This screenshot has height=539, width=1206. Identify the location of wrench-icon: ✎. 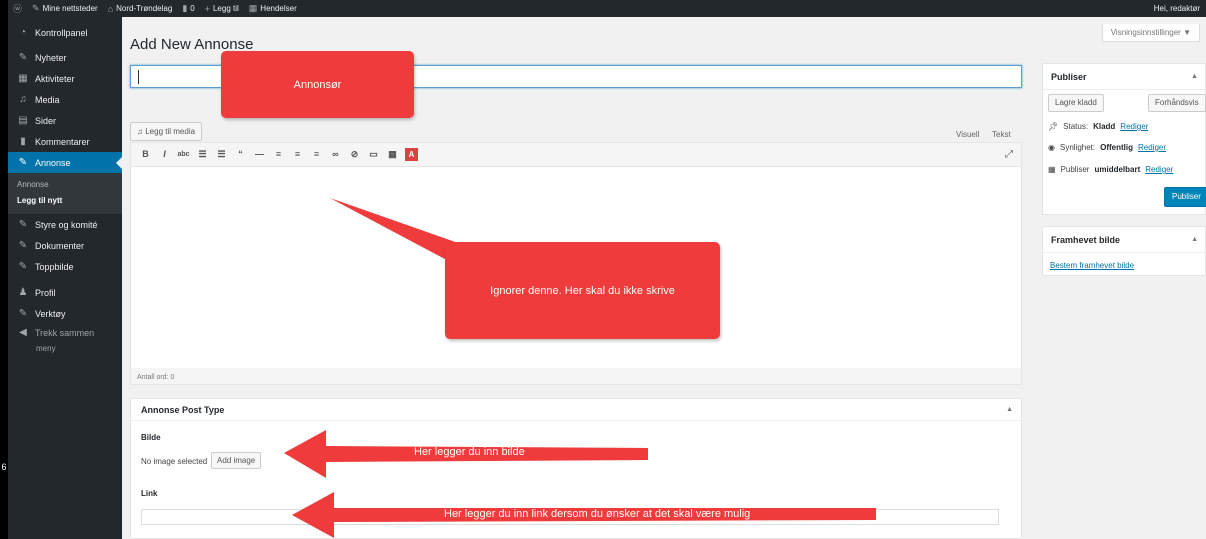
(23, 313).